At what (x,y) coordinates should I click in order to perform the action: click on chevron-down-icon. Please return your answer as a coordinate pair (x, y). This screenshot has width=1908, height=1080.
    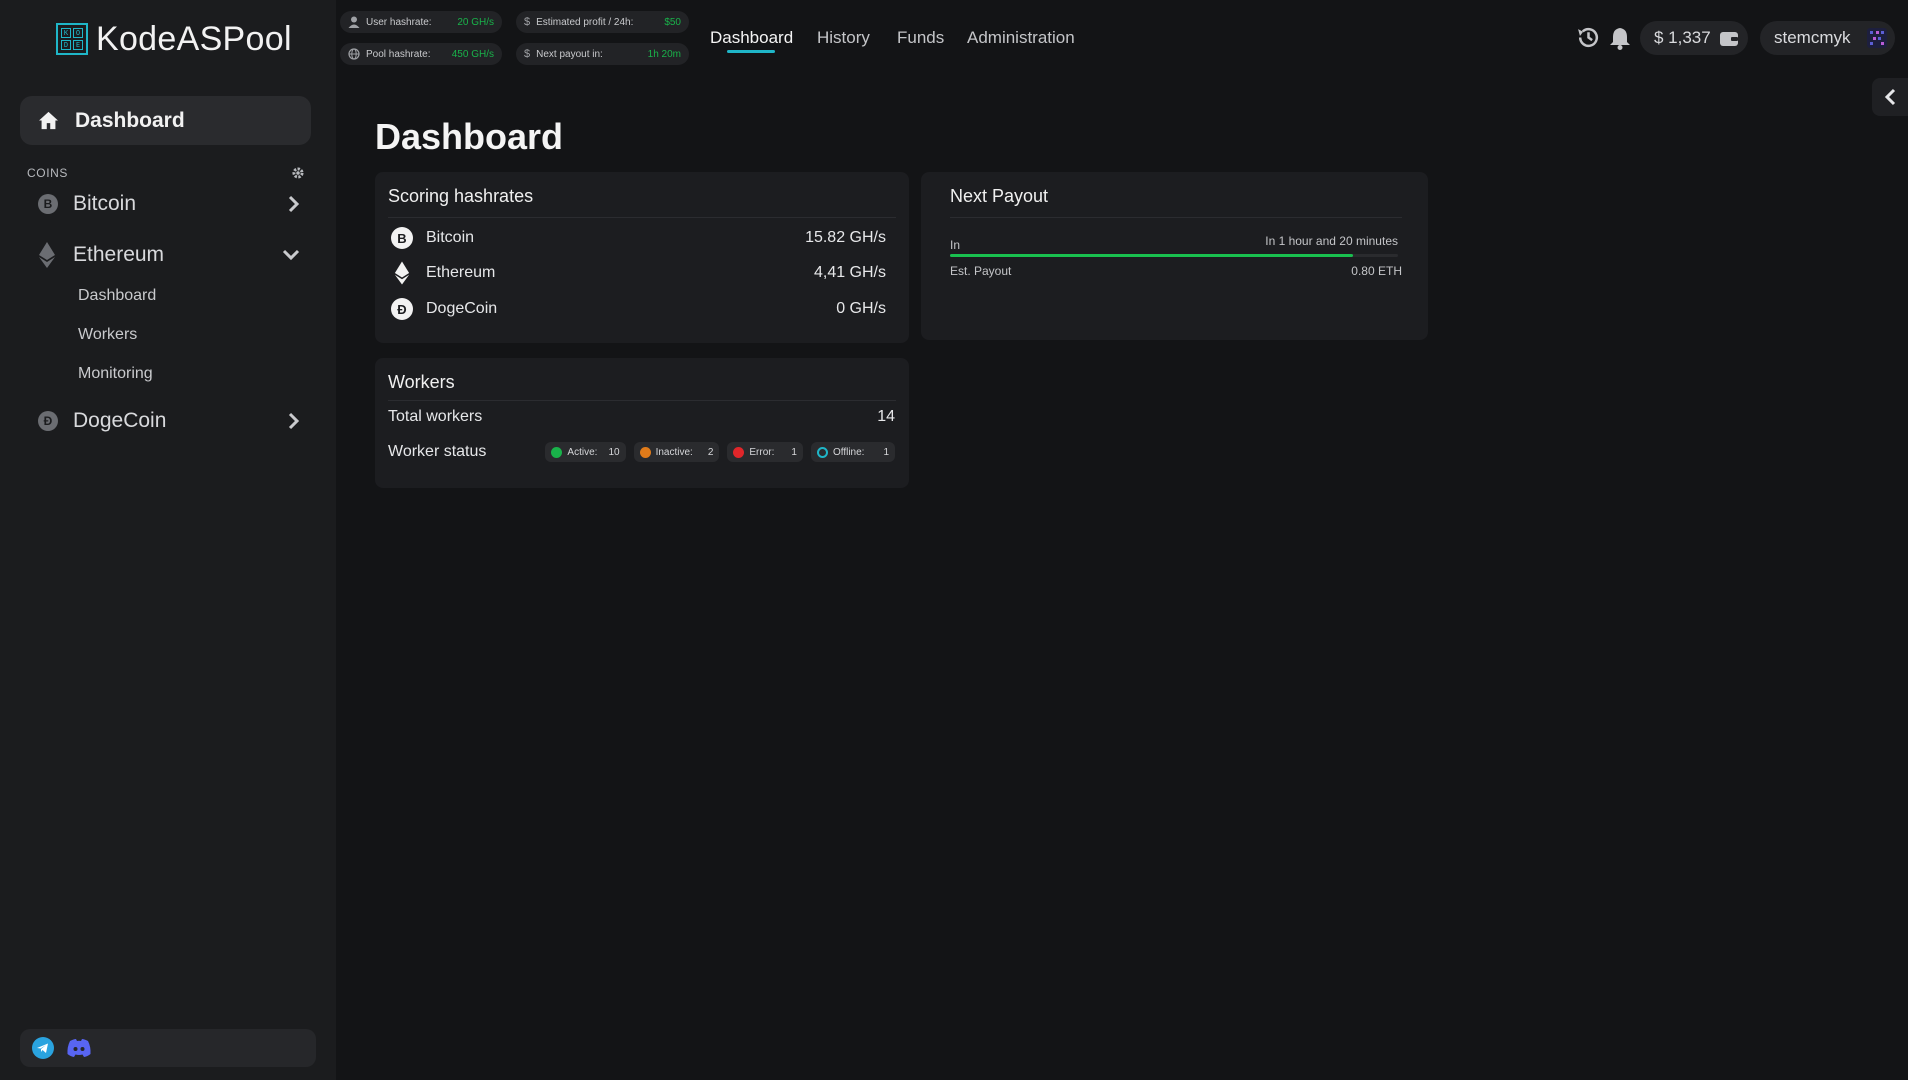
    Looking at the image, I should click on (291, 255).